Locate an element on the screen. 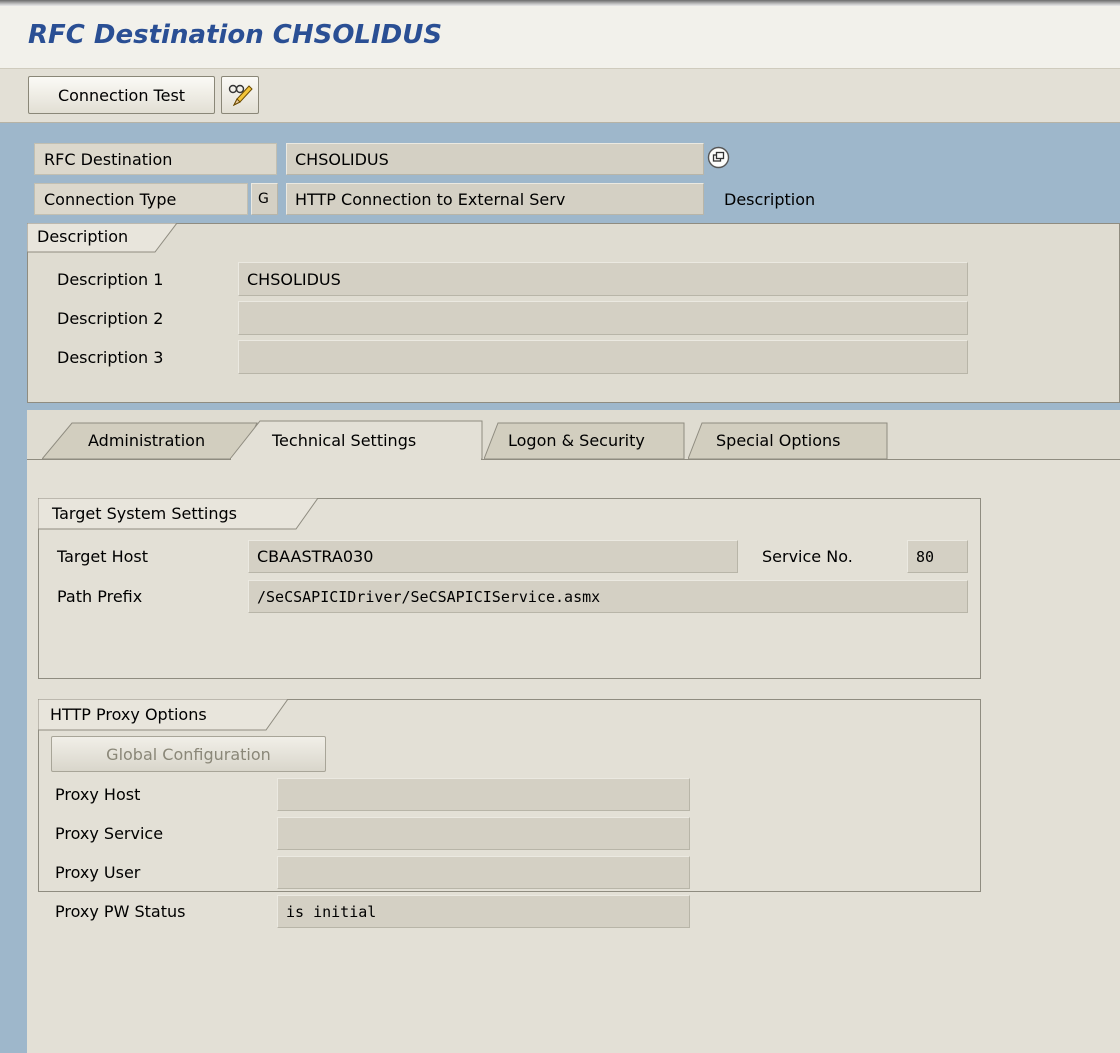 The width and height of the screenshot is (1120, 1053). proxy-pw-status-label: Proxy PW Status is located at coordinates (120, 911).